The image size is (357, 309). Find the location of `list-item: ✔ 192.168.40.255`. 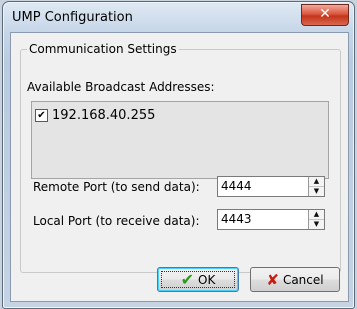

list-item: ✔ 192.168.40.255 is located at coordinates (95, 115).